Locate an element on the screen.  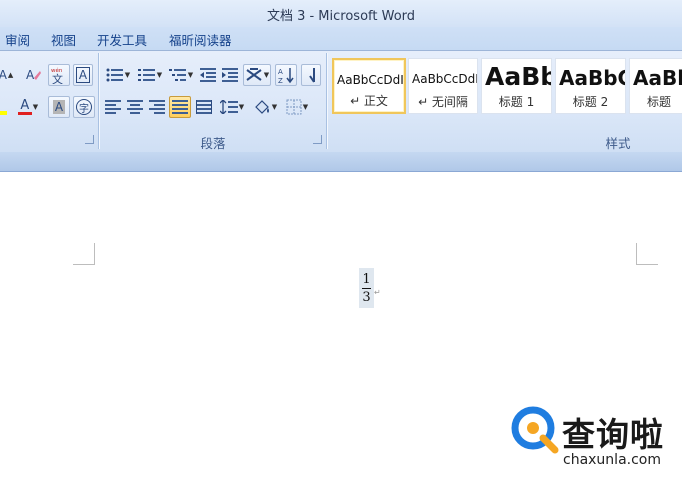
style-sample: AaBl is located at coordinates (657, 78).